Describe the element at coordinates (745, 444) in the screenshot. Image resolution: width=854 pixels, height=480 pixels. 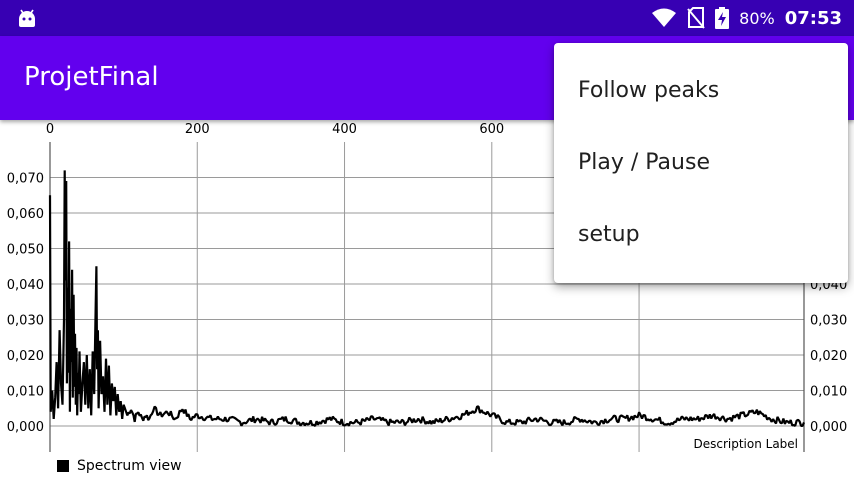
I see `description-label: Description Label` at that location.